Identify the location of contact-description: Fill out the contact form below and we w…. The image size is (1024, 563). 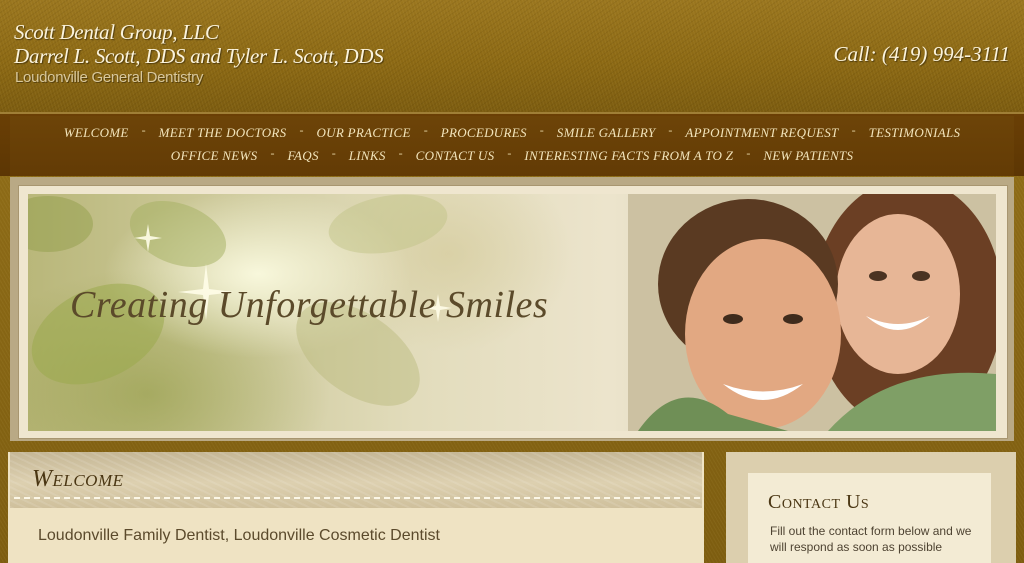
(871, 539).